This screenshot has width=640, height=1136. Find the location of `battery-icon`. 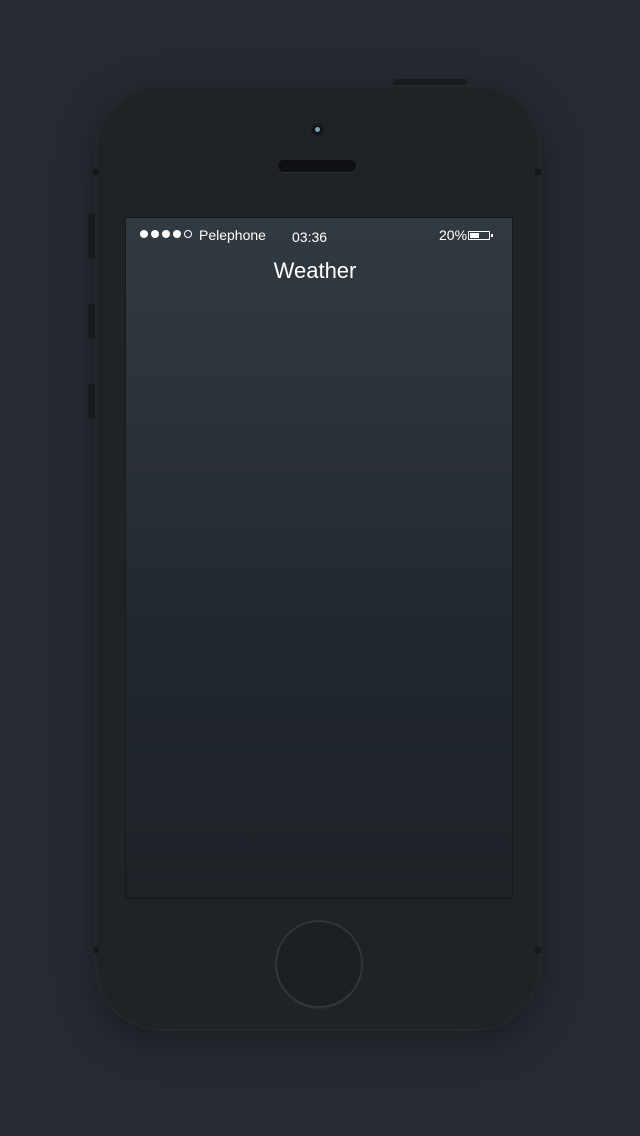

battery-icon is located at coordinates (479, 235).